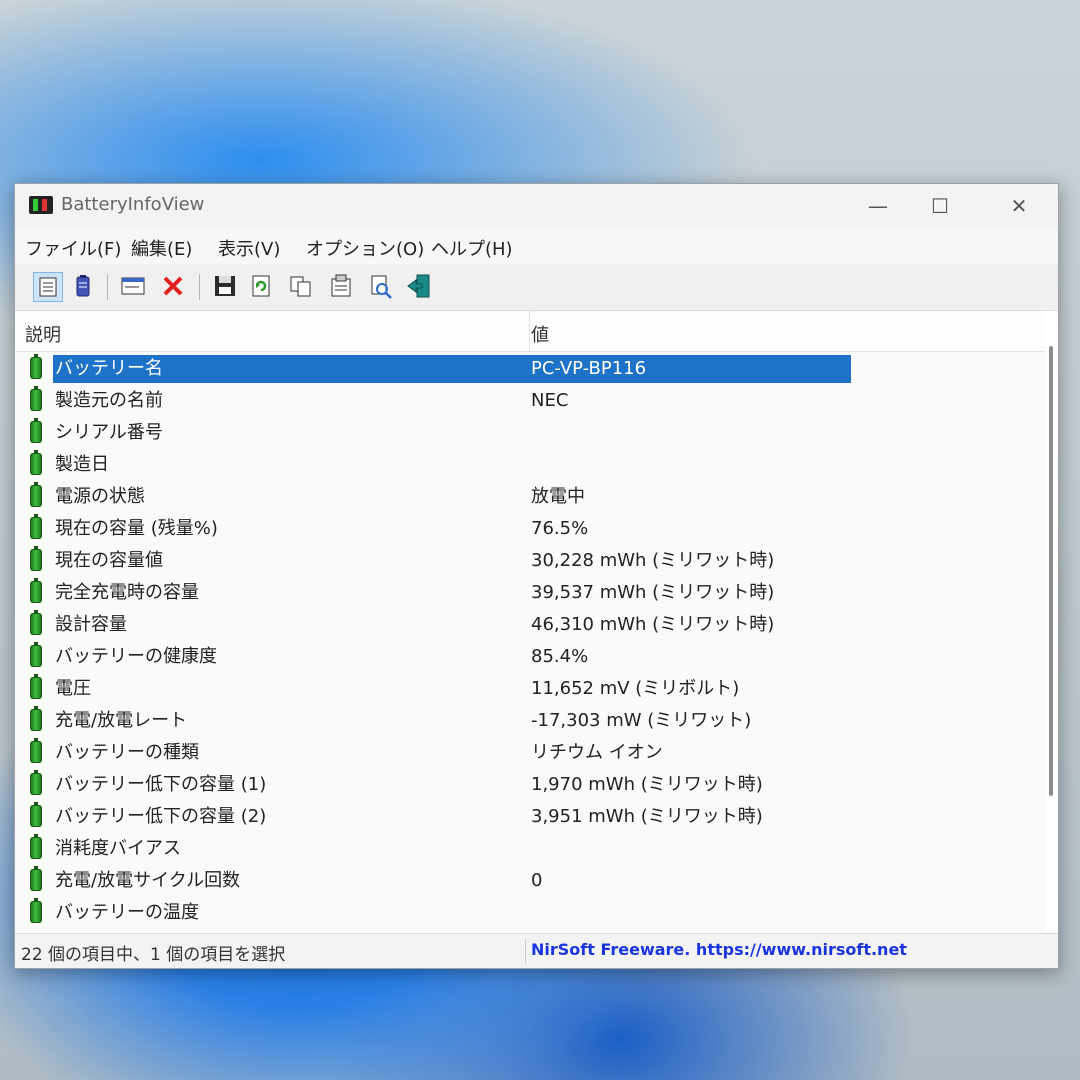 This screenshot has width=1080, height=1080. What do you see at coordinates (161, 816) in the screenshot?
I see `list-item-label: バッテリー低下の容量 (2)` at bounding box center [161, 816].